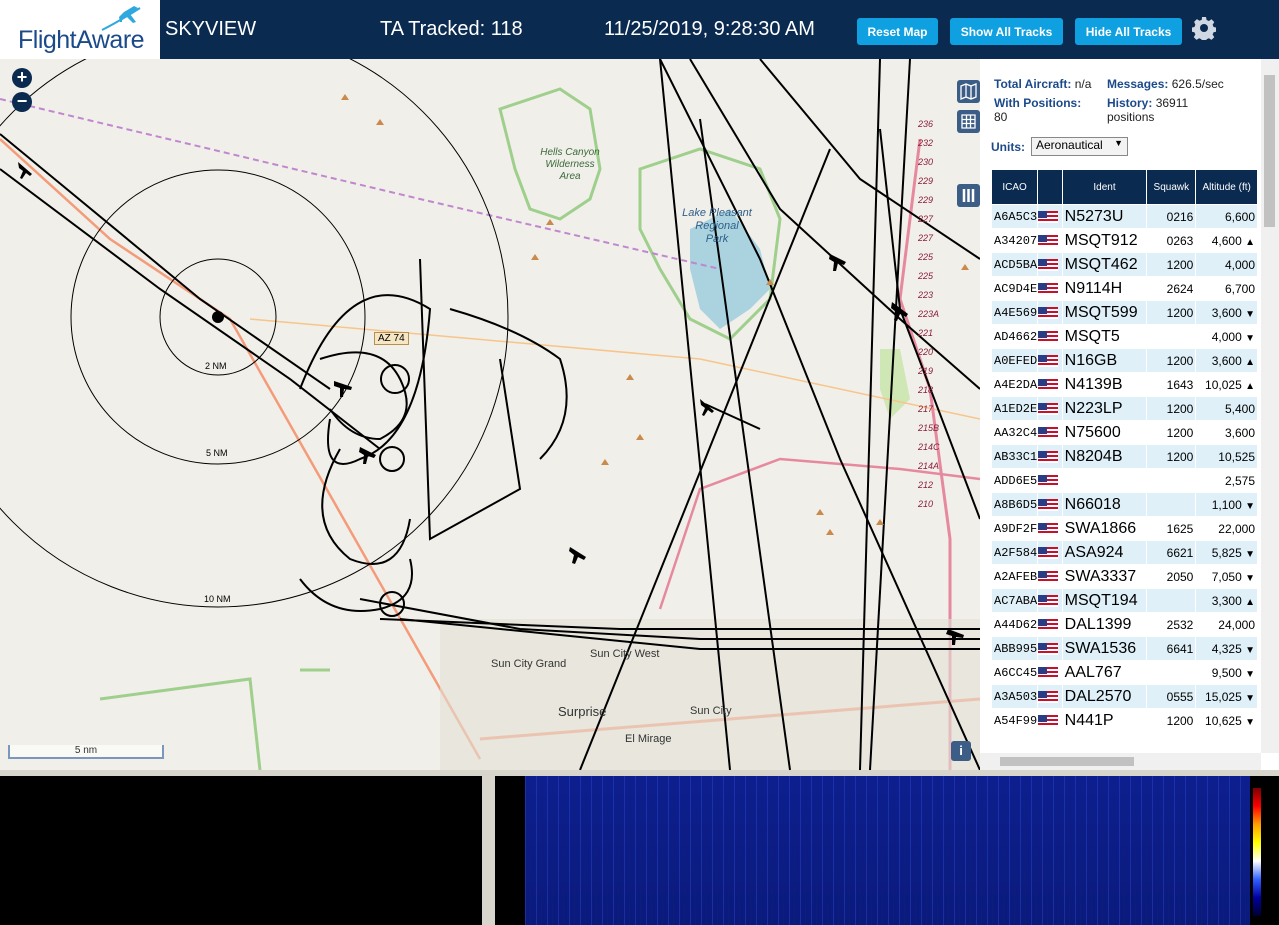 This screenshot has height=925, width=1279. I want to click on table-row: A6A5C3 N5273U 0216 6,600, so click(1124, 216).